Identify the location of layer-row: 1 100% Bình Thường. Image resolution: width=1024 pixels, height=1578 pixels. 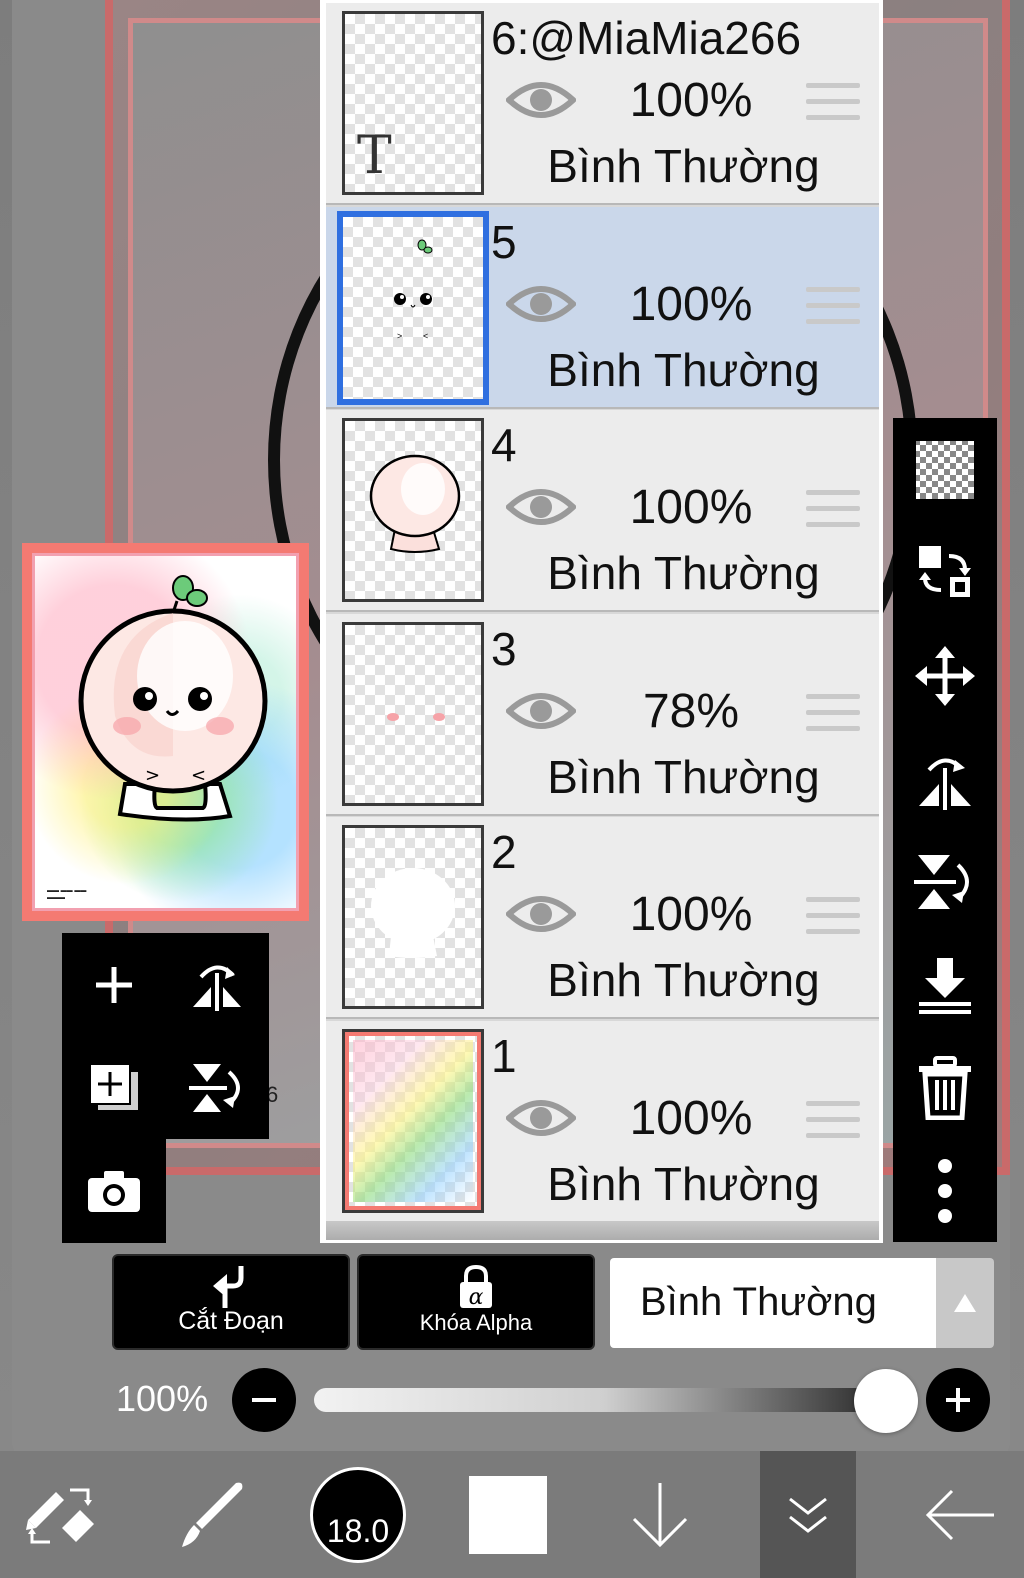
(602, 1122).